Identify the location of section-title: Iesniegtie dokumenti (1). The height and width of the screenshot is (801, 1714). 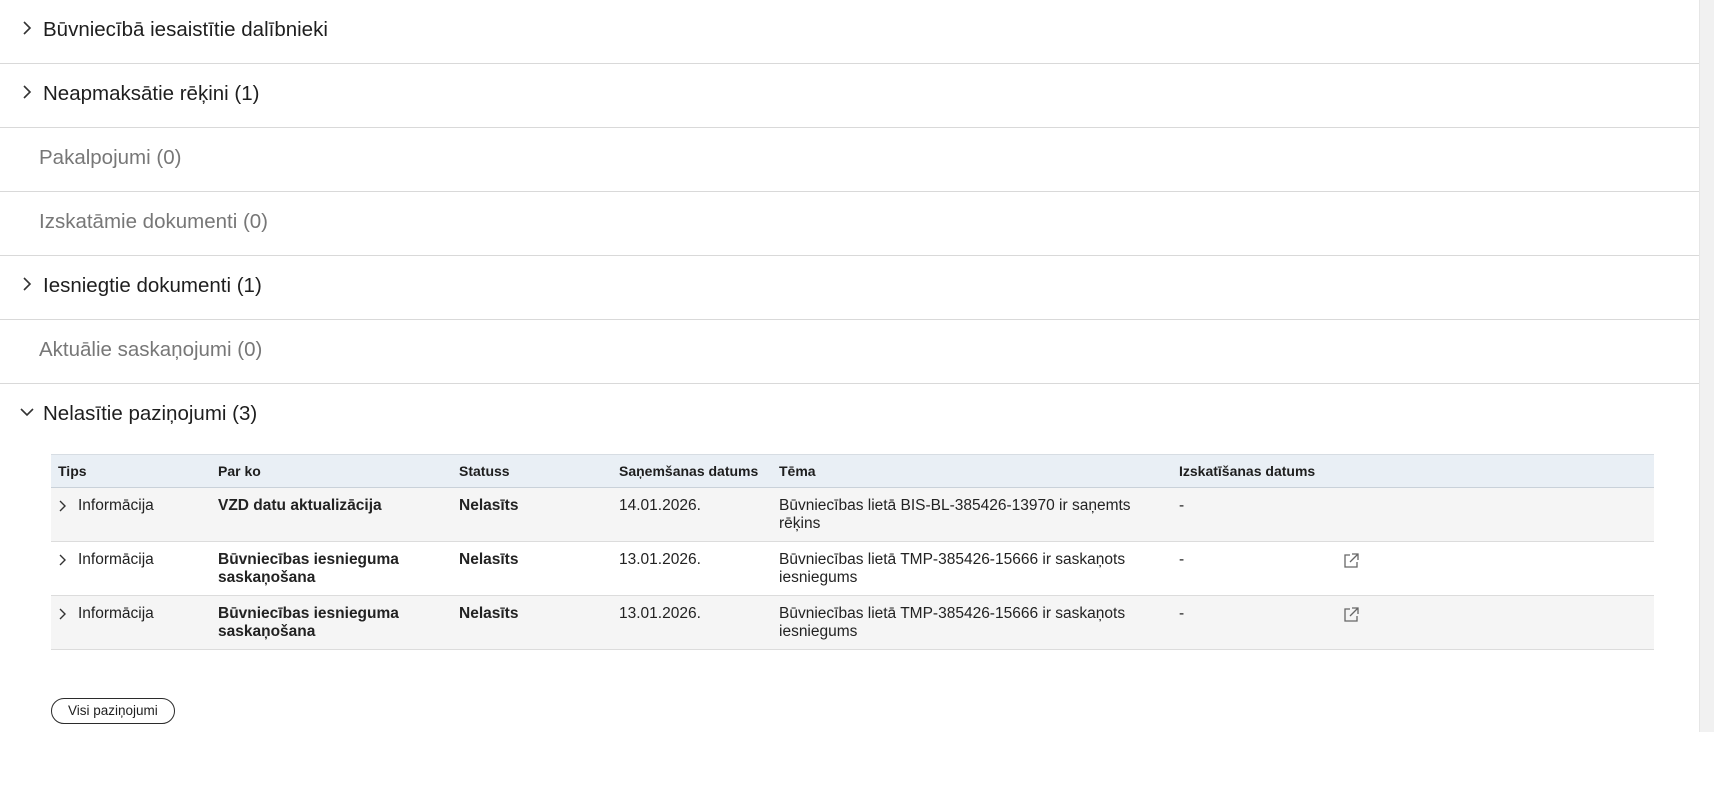
(152, 285).